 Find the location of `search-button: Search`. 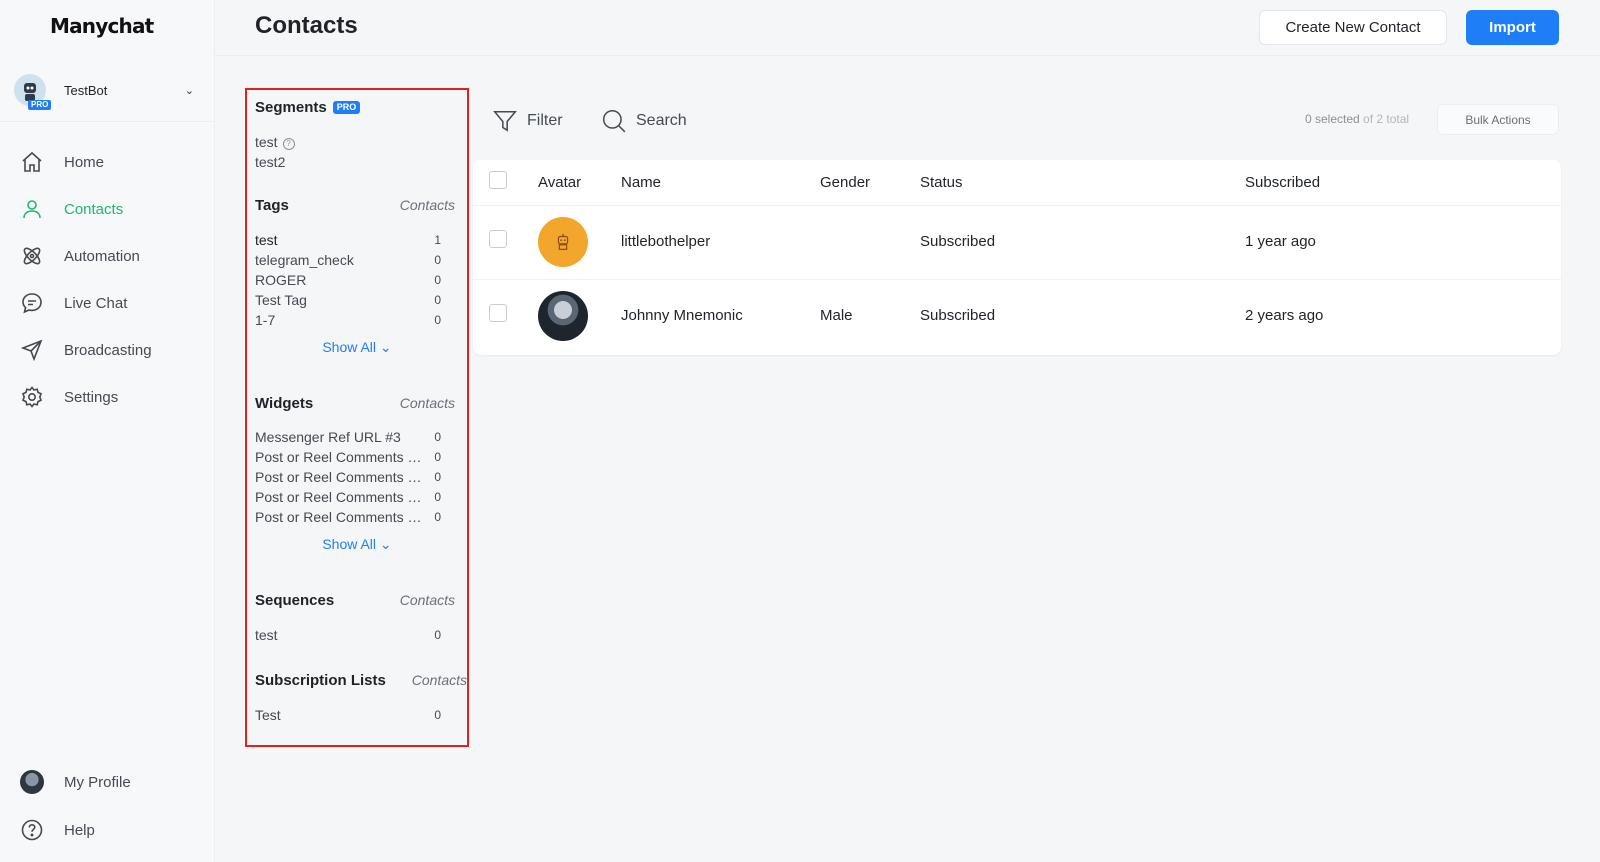

search-button: Search is located at coordinates (644, 121).